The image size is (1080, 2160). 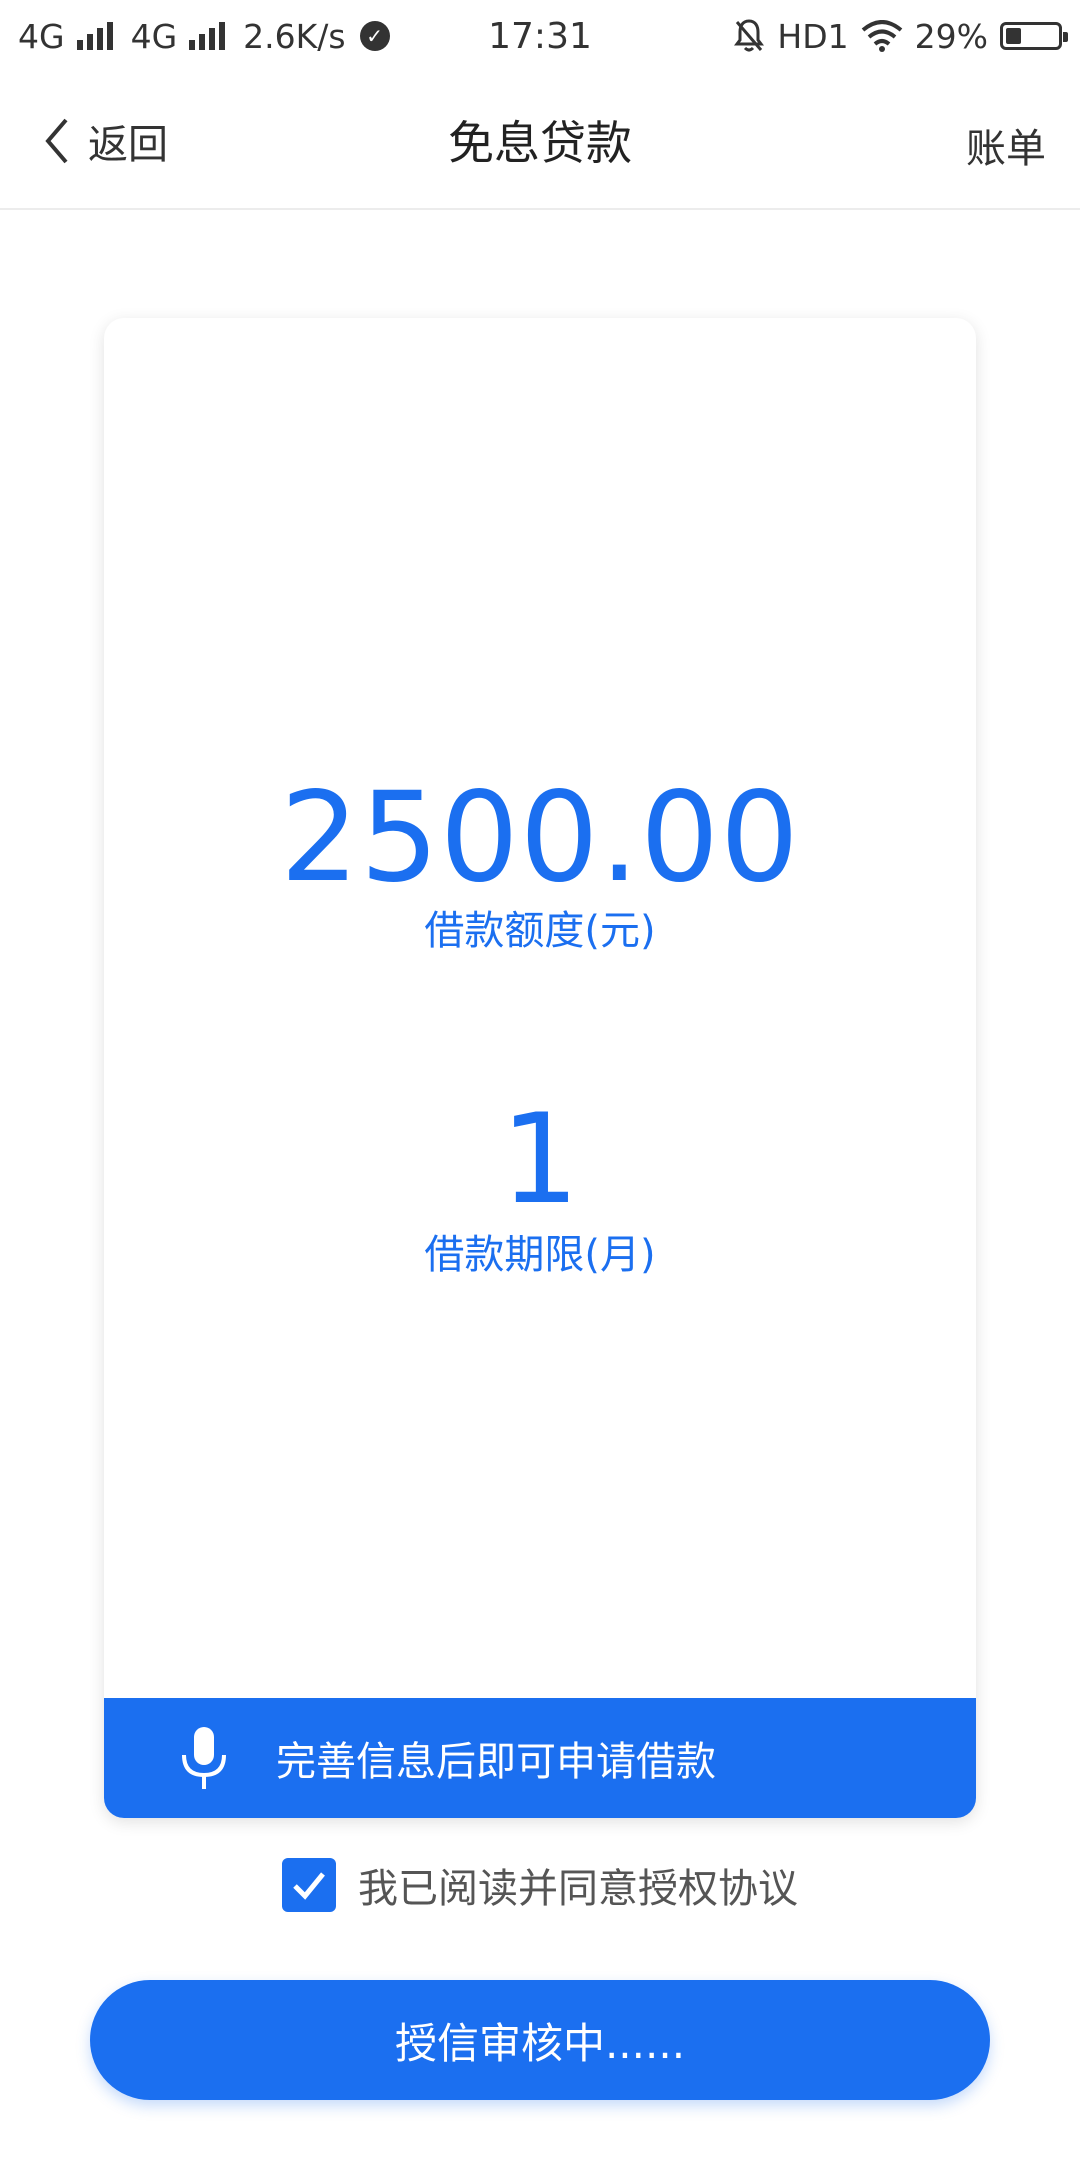 I want to click on page-title: 免息贷款, so click(x=540, y=143).